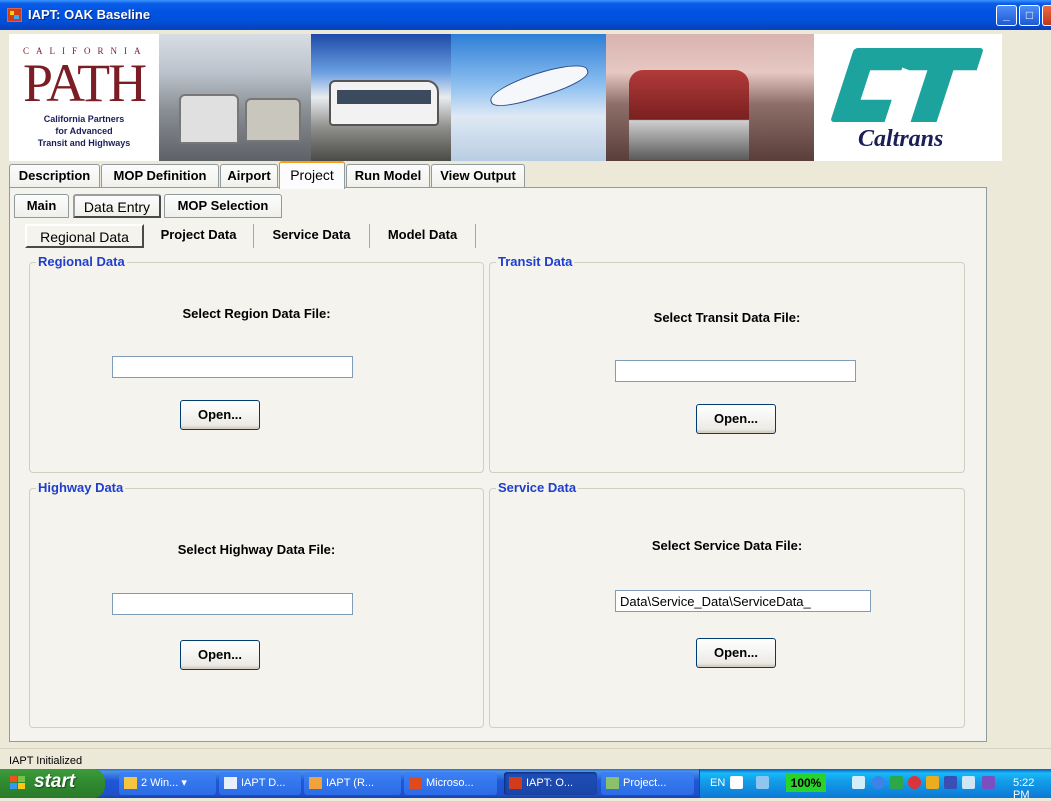  Describe the element at coordinates (85, 83) in the screenshot. I see `path-logo-mark: PATH` at that location.